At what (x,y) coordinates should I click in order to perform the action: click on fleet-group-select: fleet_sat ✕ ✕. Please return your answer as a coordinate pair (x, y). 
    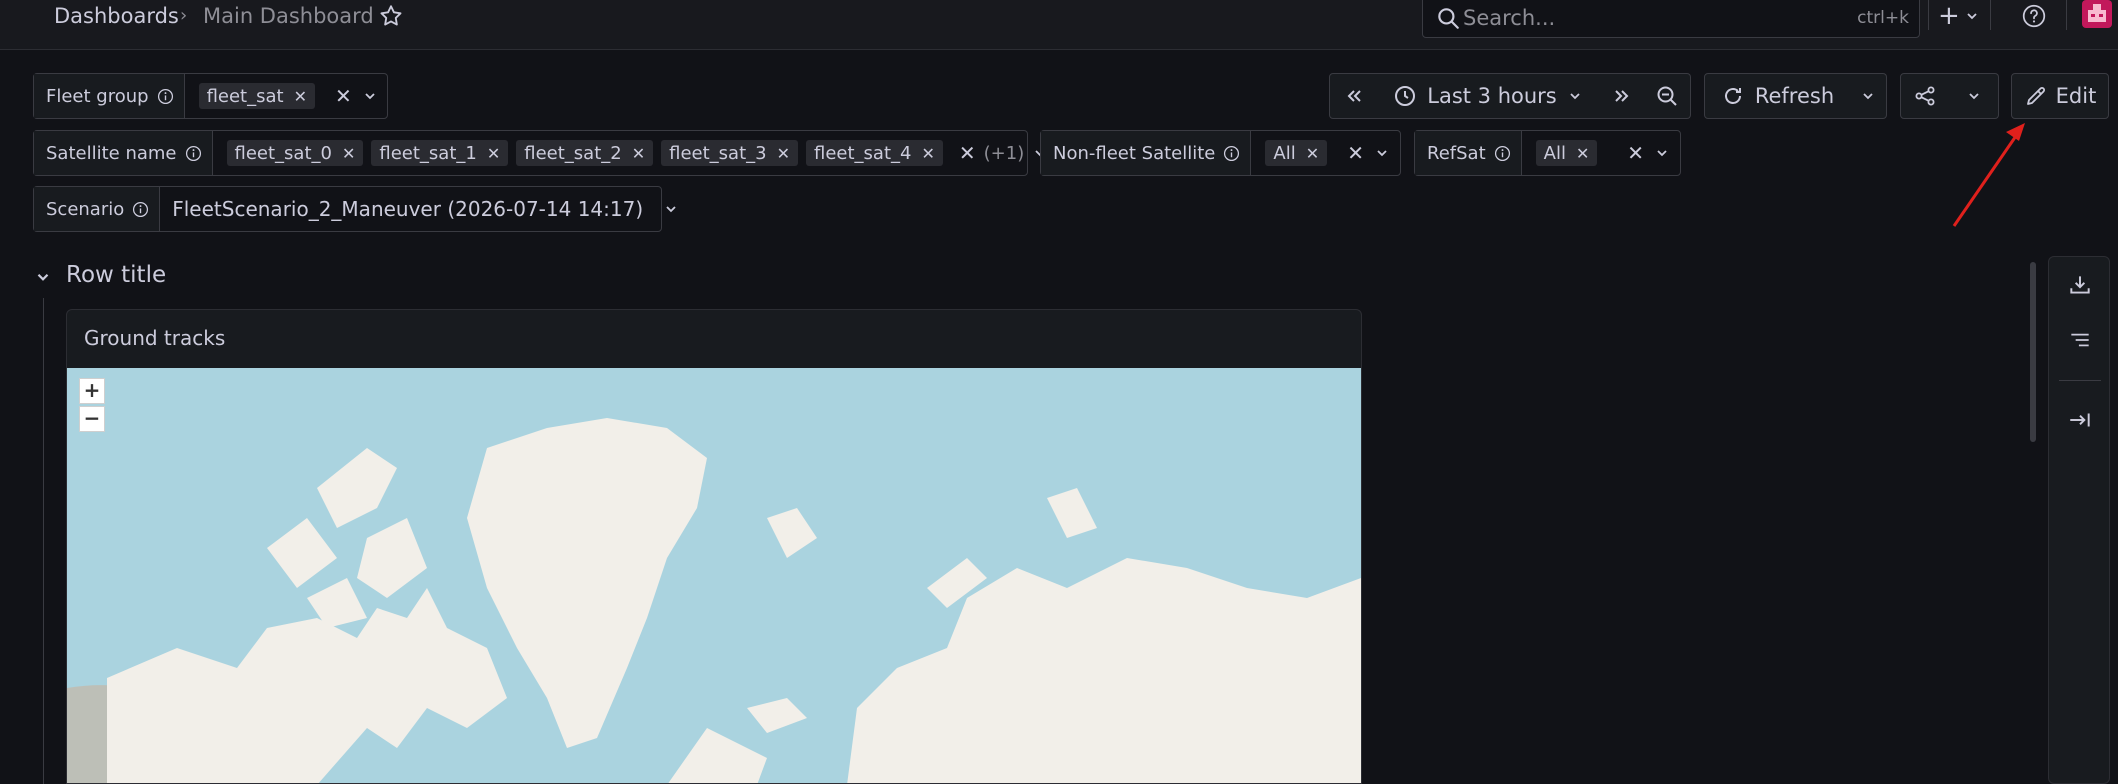
    Looking at the image, I should click on (286, 96).